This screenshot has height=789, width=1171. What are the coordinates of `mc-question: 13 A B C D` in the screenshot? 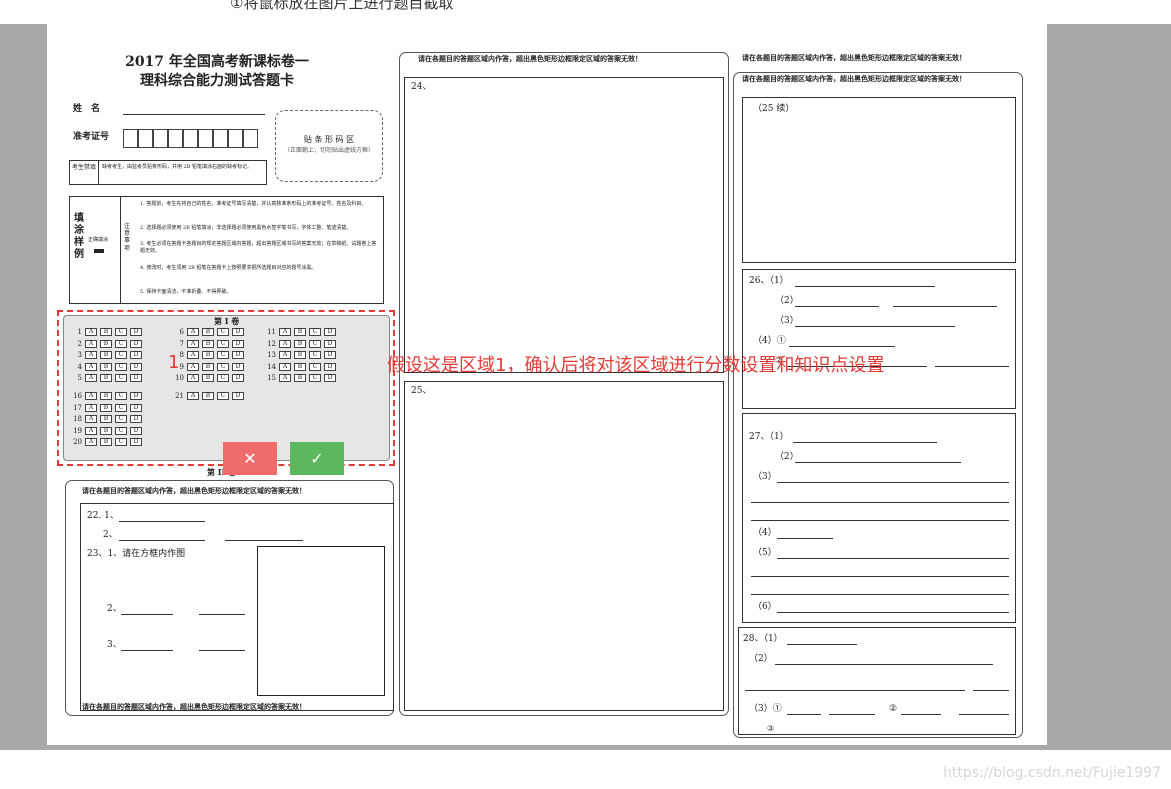 It's located at (301, 355).